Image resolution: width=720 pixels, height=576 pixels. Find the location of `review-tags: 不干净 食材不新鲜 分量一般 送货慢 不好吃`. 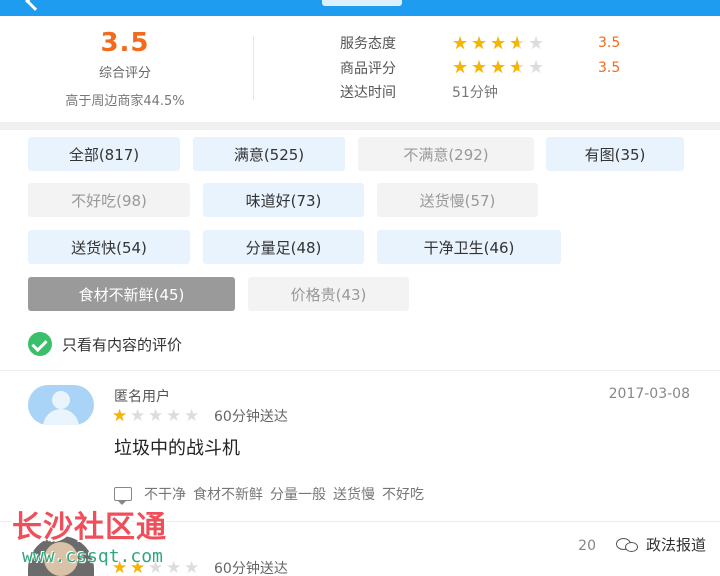

review-tags: 不干净 食材不新鲜 分量一般 送货慢 不好吃 is located at coordinates (272, 494).